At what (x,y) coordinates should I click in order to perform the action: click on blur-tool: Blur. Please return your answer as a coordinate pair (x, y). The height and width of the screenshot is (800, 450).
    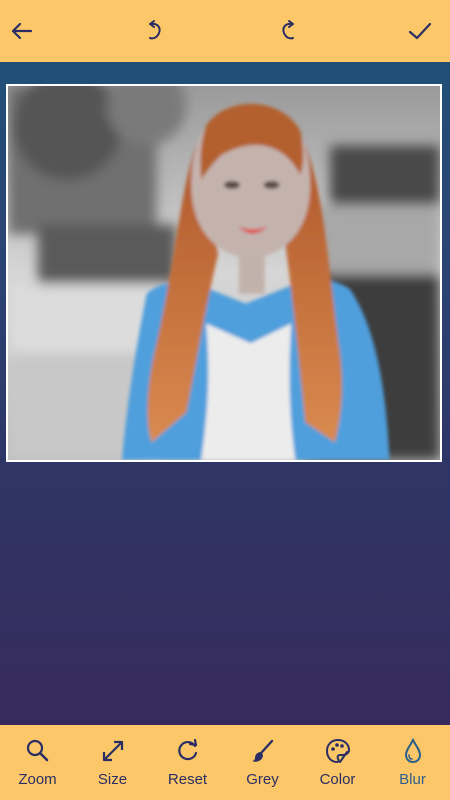
    Looking at the image, I should click on (413, 763).